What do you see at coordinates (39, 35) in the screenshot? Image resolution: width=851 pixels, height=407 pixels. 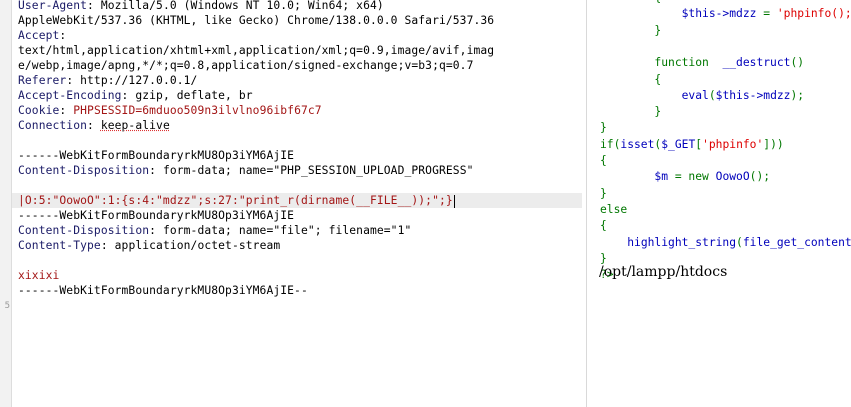 I see `header-key: Accept` at bounding box center [39, 35].